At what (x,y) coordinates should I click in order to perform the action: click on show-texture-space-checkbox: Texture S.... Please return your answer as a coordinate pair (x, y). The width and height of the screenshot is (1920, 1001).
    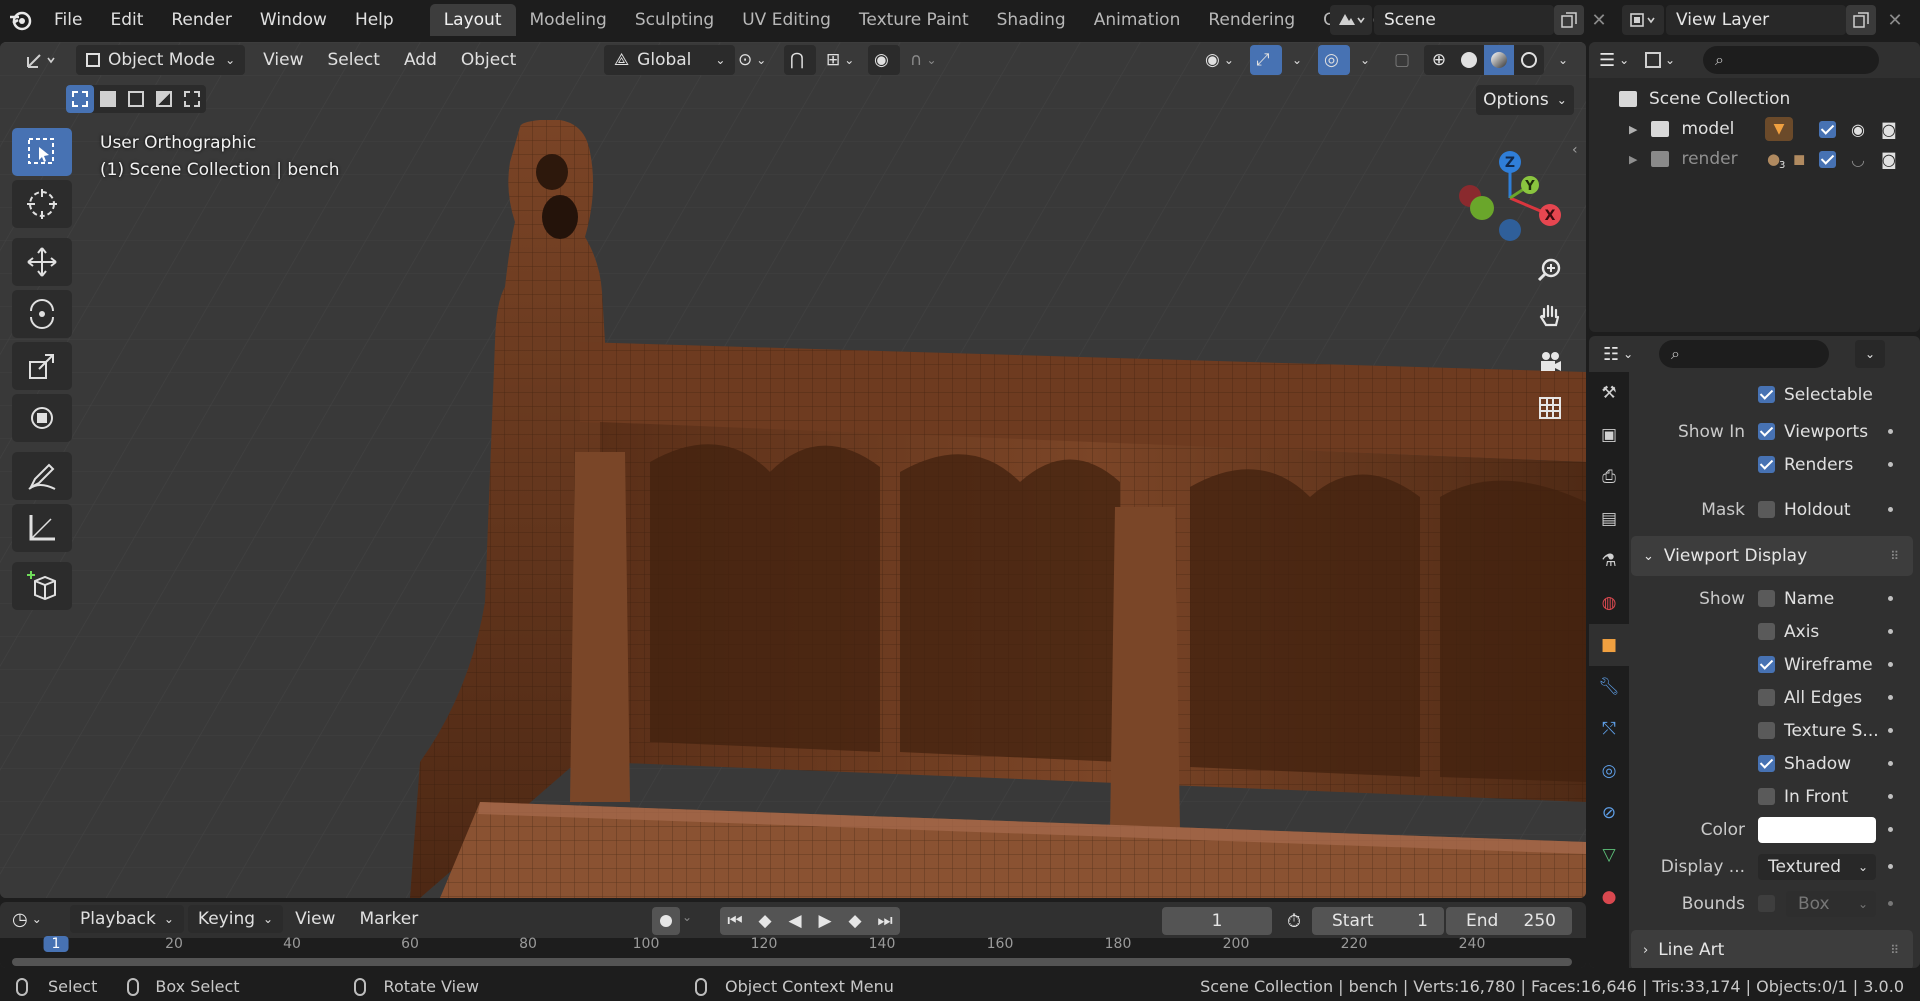
    Looking at the image, I should click on (1818, 731).